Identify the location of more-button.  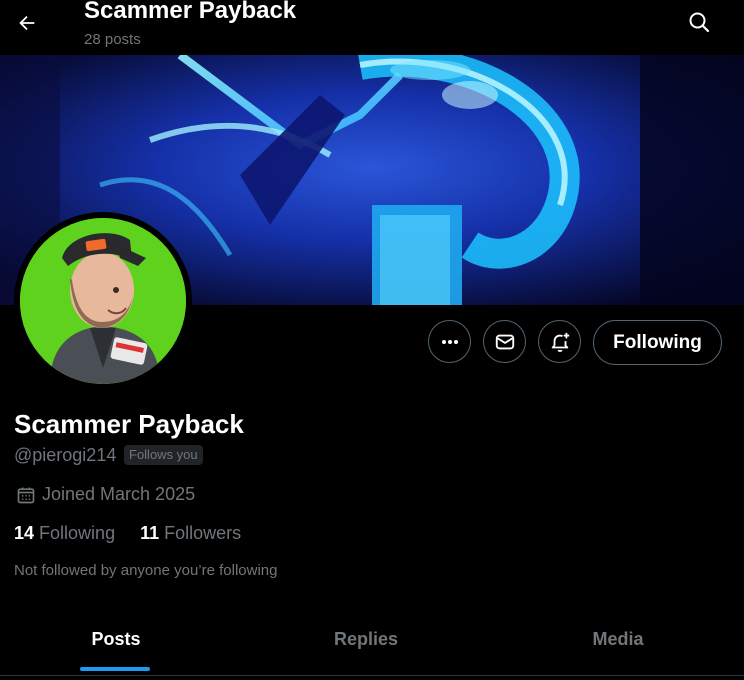
(449, 341).